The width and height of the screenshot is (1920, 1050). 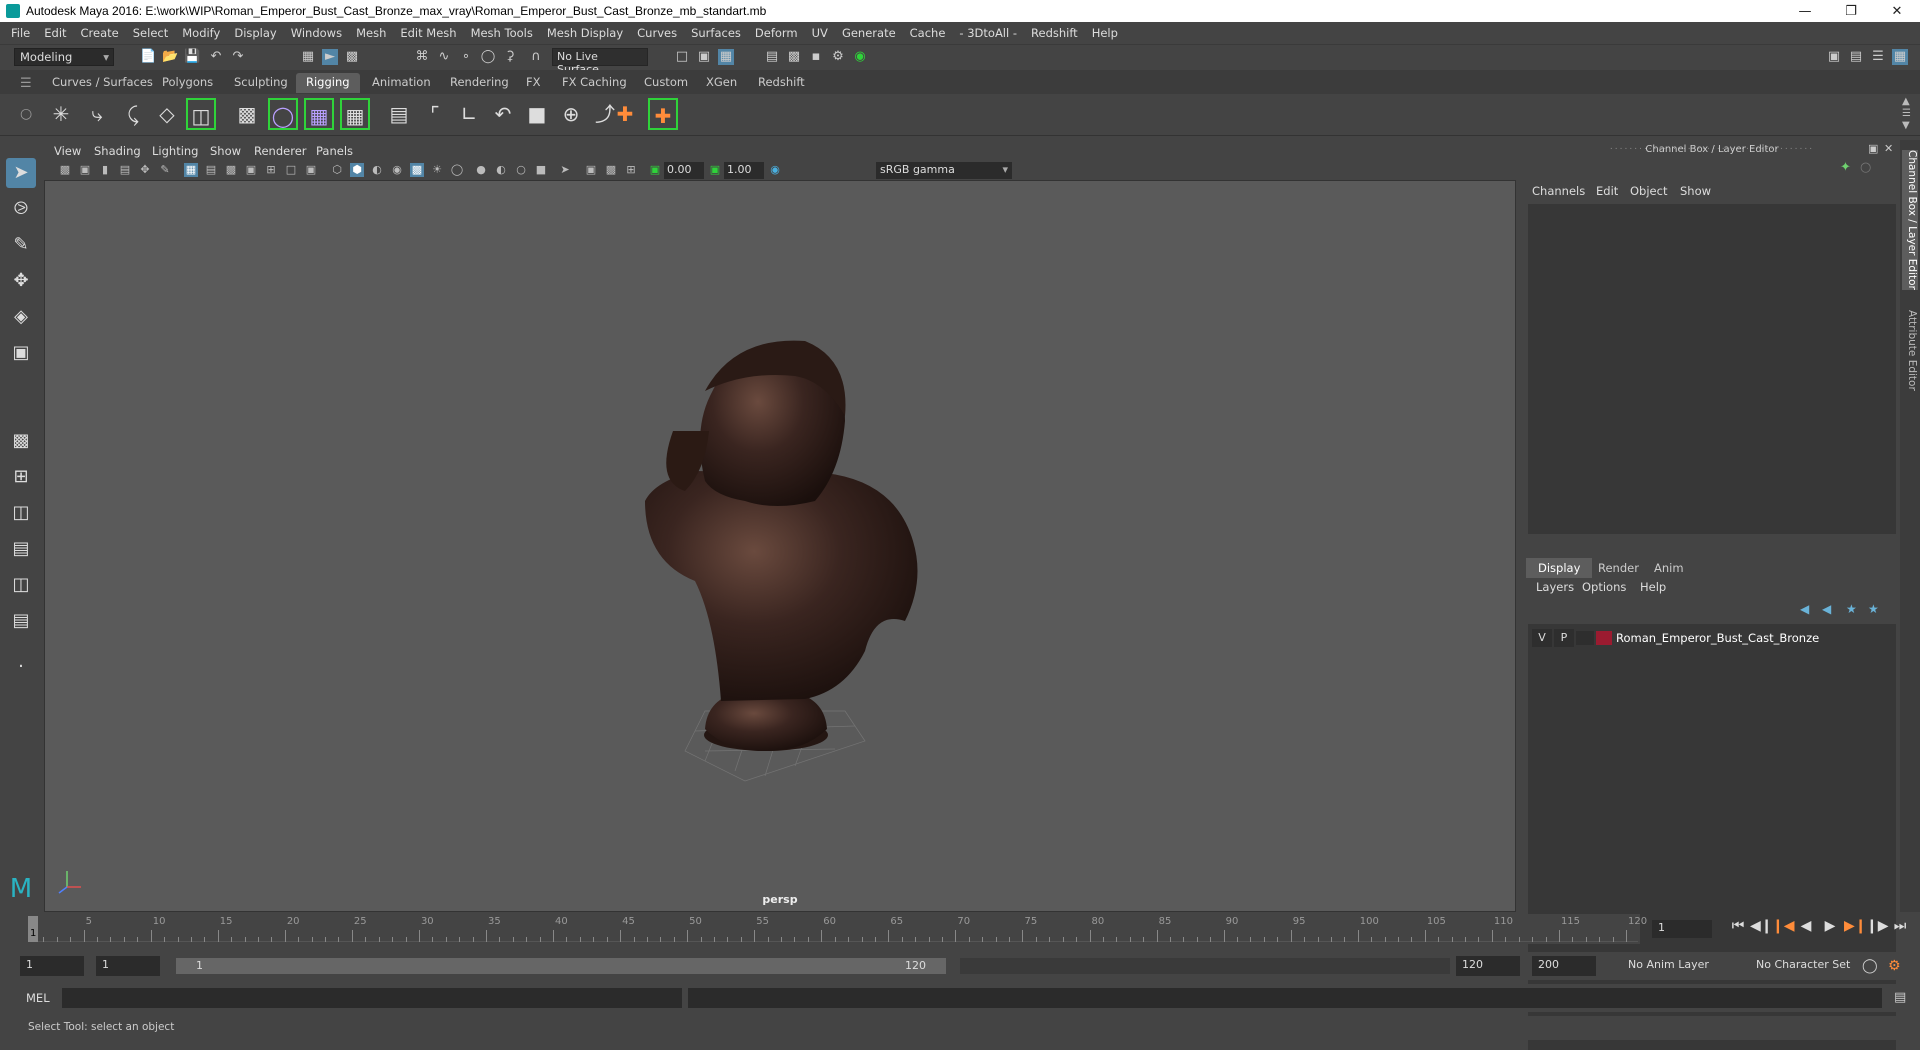 What do you see at coordinates (466, 57) in the screenshot?
I see `snap-point-icon: ∘` at bounding box center [466, 57].